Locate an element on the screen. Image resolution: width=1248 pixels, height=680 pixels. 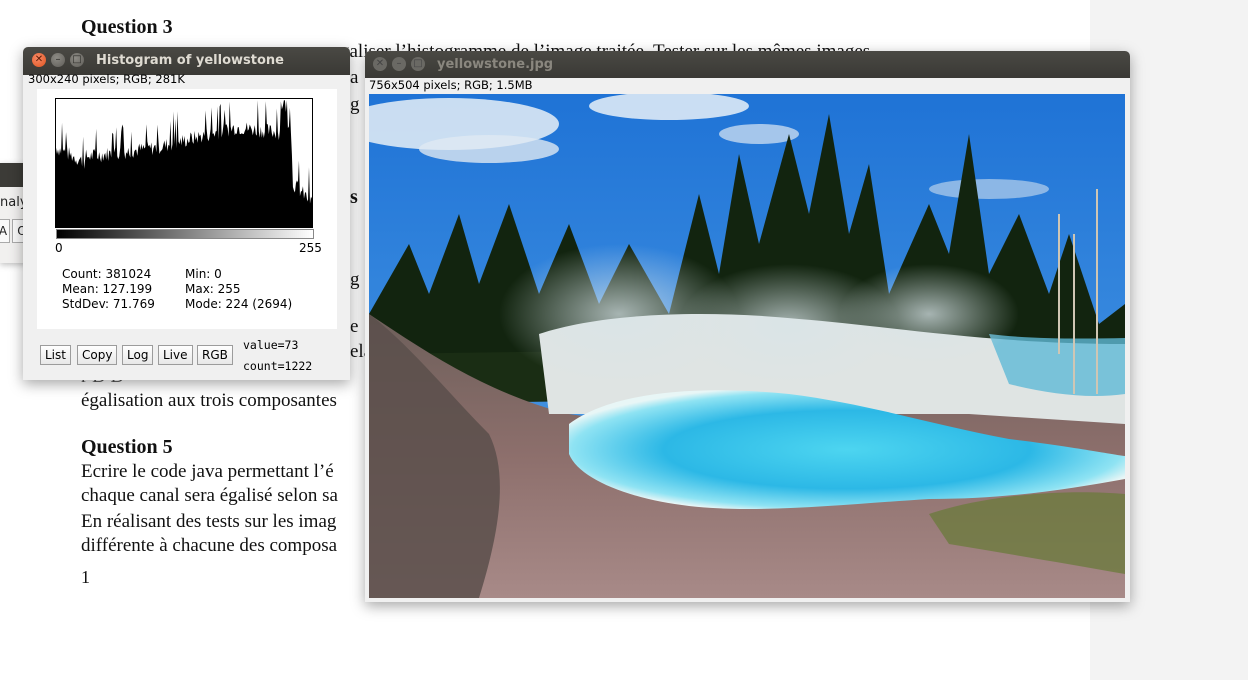
count-readout: count=1222 is located at coordinates (278, 366).